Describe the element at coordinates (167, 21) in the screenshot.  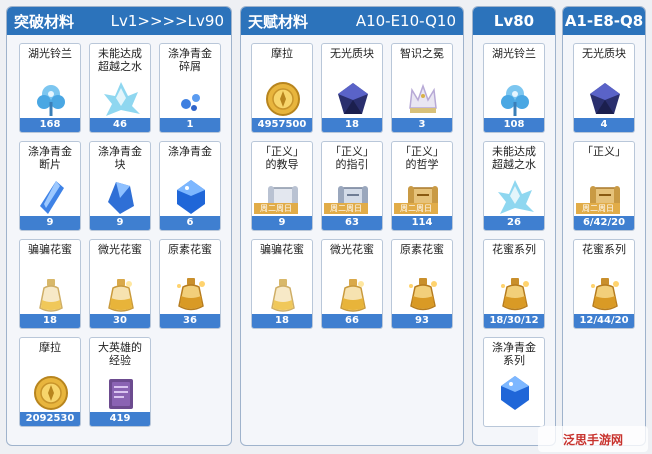
I see `breakthrough-level-range: Lv1>>>>Lv90` at that location.